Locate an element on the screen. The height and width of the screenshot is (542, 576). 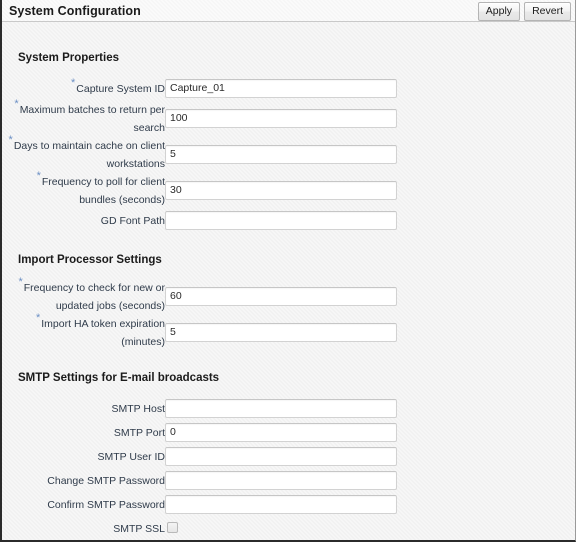
field-label: SMTP Host is located at coordinates (138, 409).